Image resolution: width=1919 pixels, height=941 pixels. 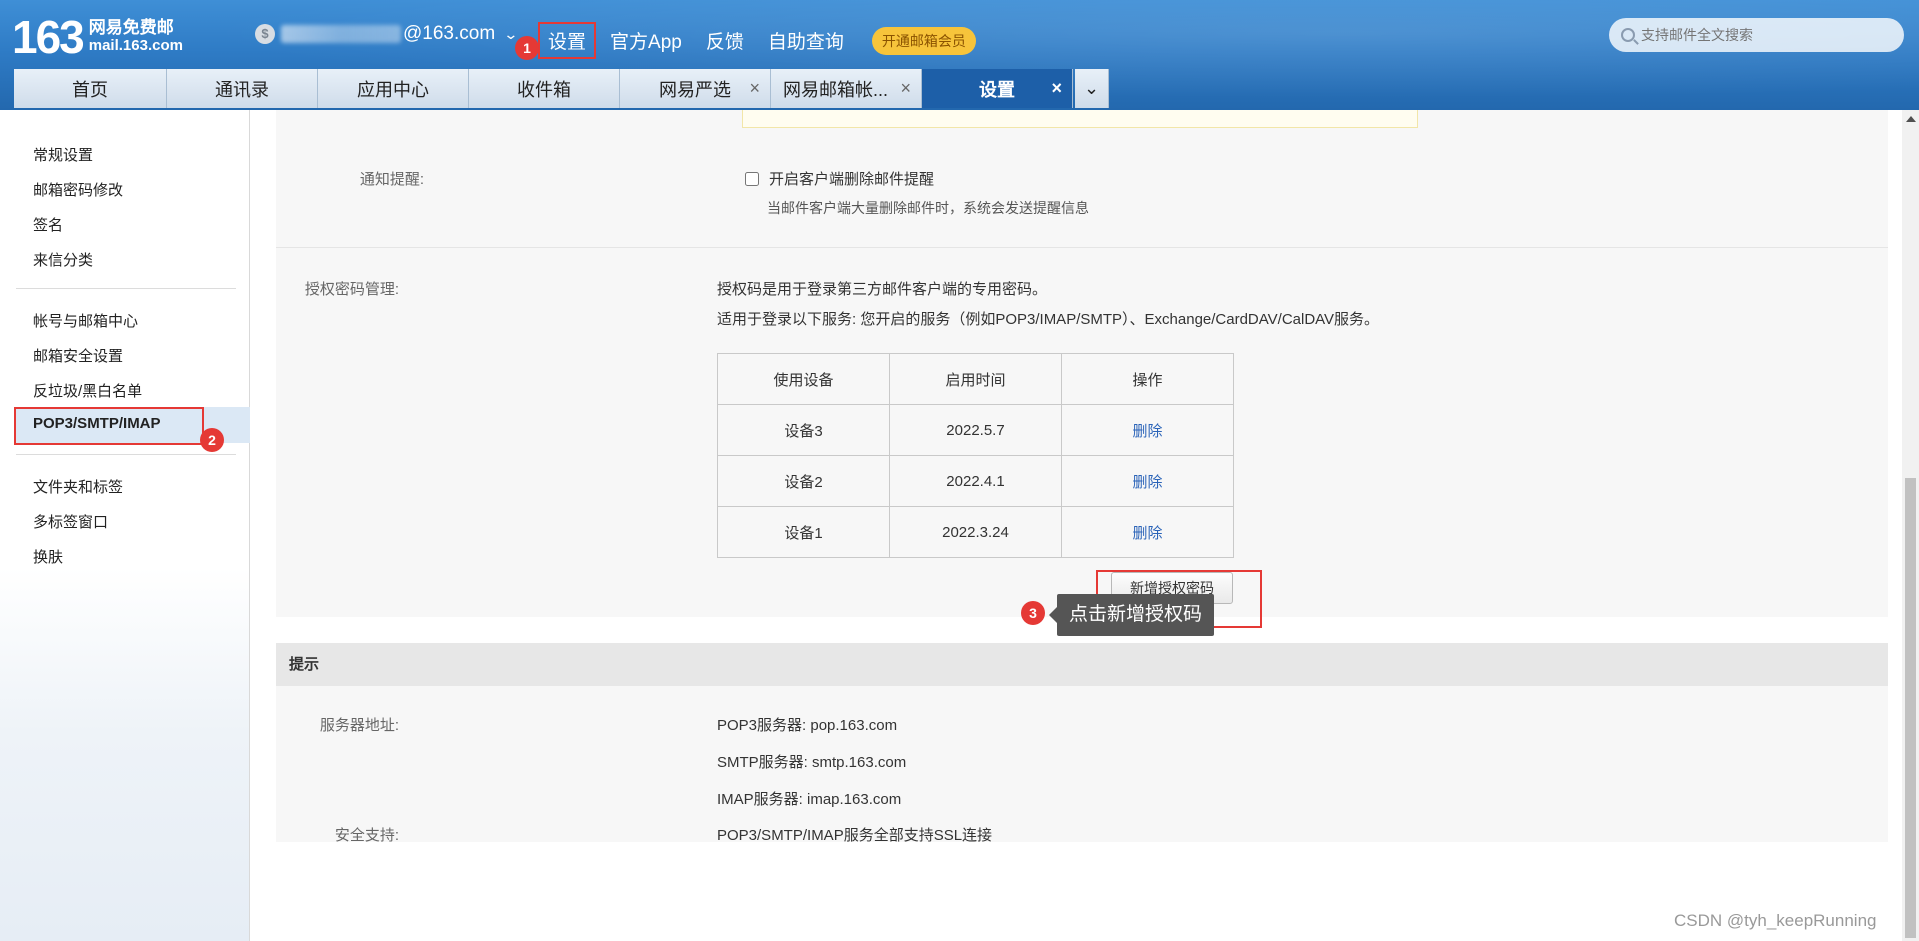 I want to click on tab-yanxuan: 网易严选 ×, so click(x=695, y=88).